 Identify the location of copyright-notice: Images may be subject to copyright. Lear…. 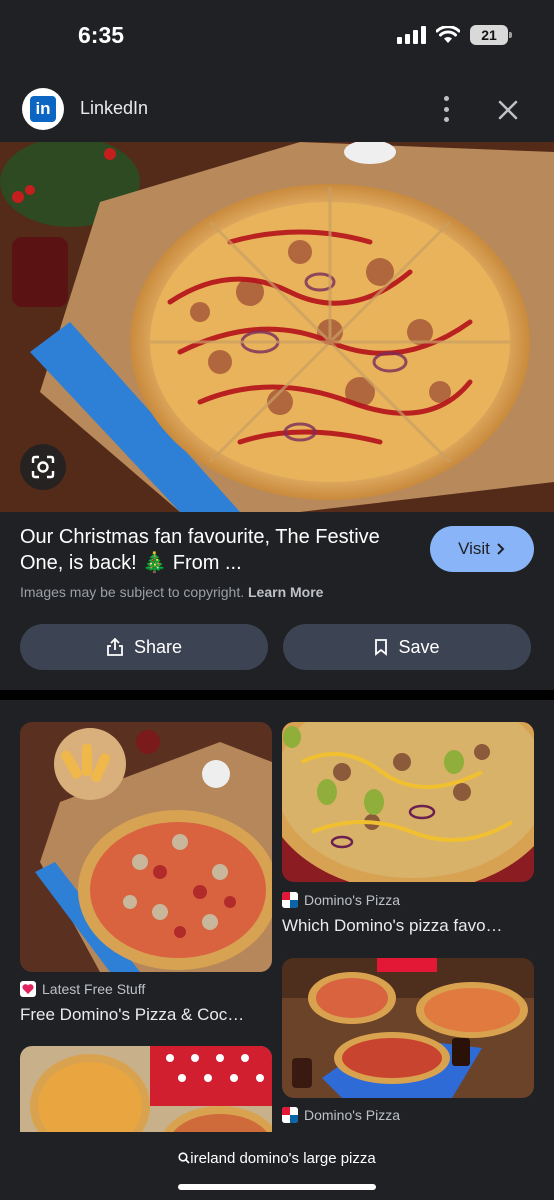
(171, 592).